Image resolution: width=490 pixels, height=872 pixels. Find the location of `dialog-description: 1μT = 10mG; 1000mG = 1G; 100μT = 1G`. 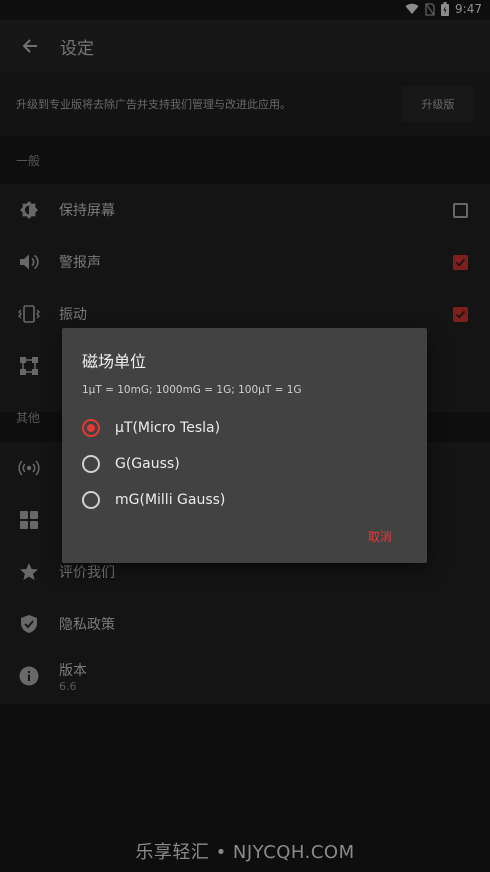

dialog-description: 1μT = 10mG; 1000mG = 1G; 100μT = 1G is located at coordinates (192, 390).